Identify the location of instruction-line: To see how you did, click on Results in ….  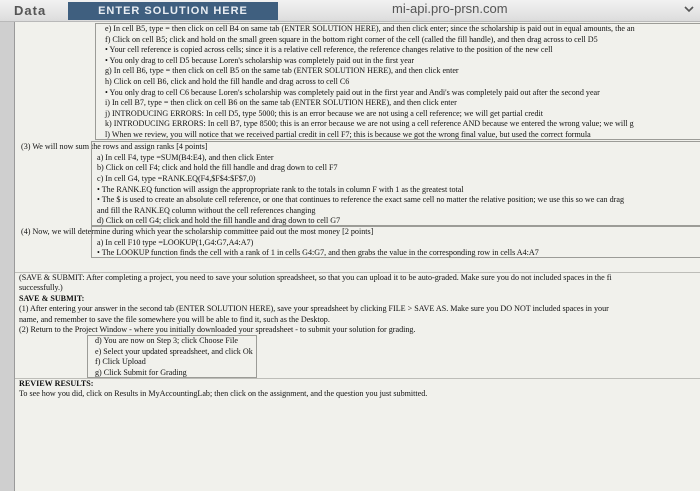
(357, 394).